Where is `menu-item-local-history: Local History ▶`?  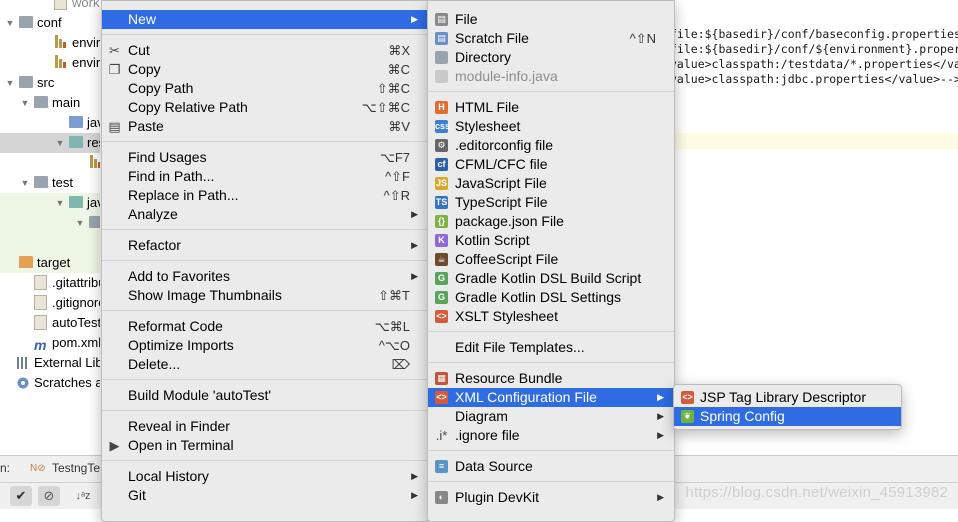 menu-item-local-history: Local History ▶ is located at coordinates (265, 476).